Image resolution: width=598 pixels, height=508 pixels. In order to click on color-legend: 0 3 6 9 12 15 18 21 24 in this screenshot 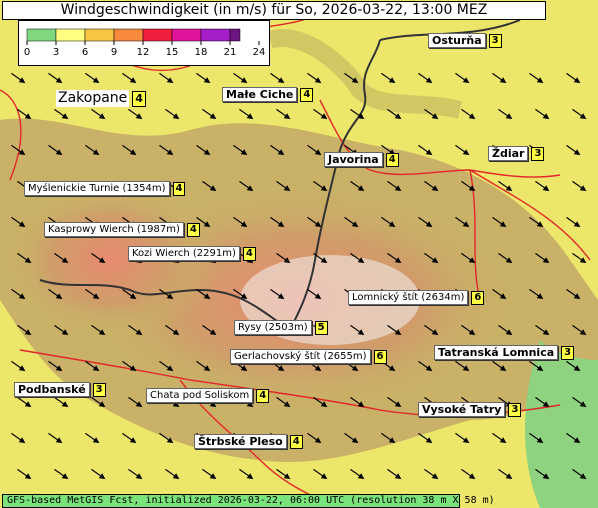, I will do `click(144, 43)`.